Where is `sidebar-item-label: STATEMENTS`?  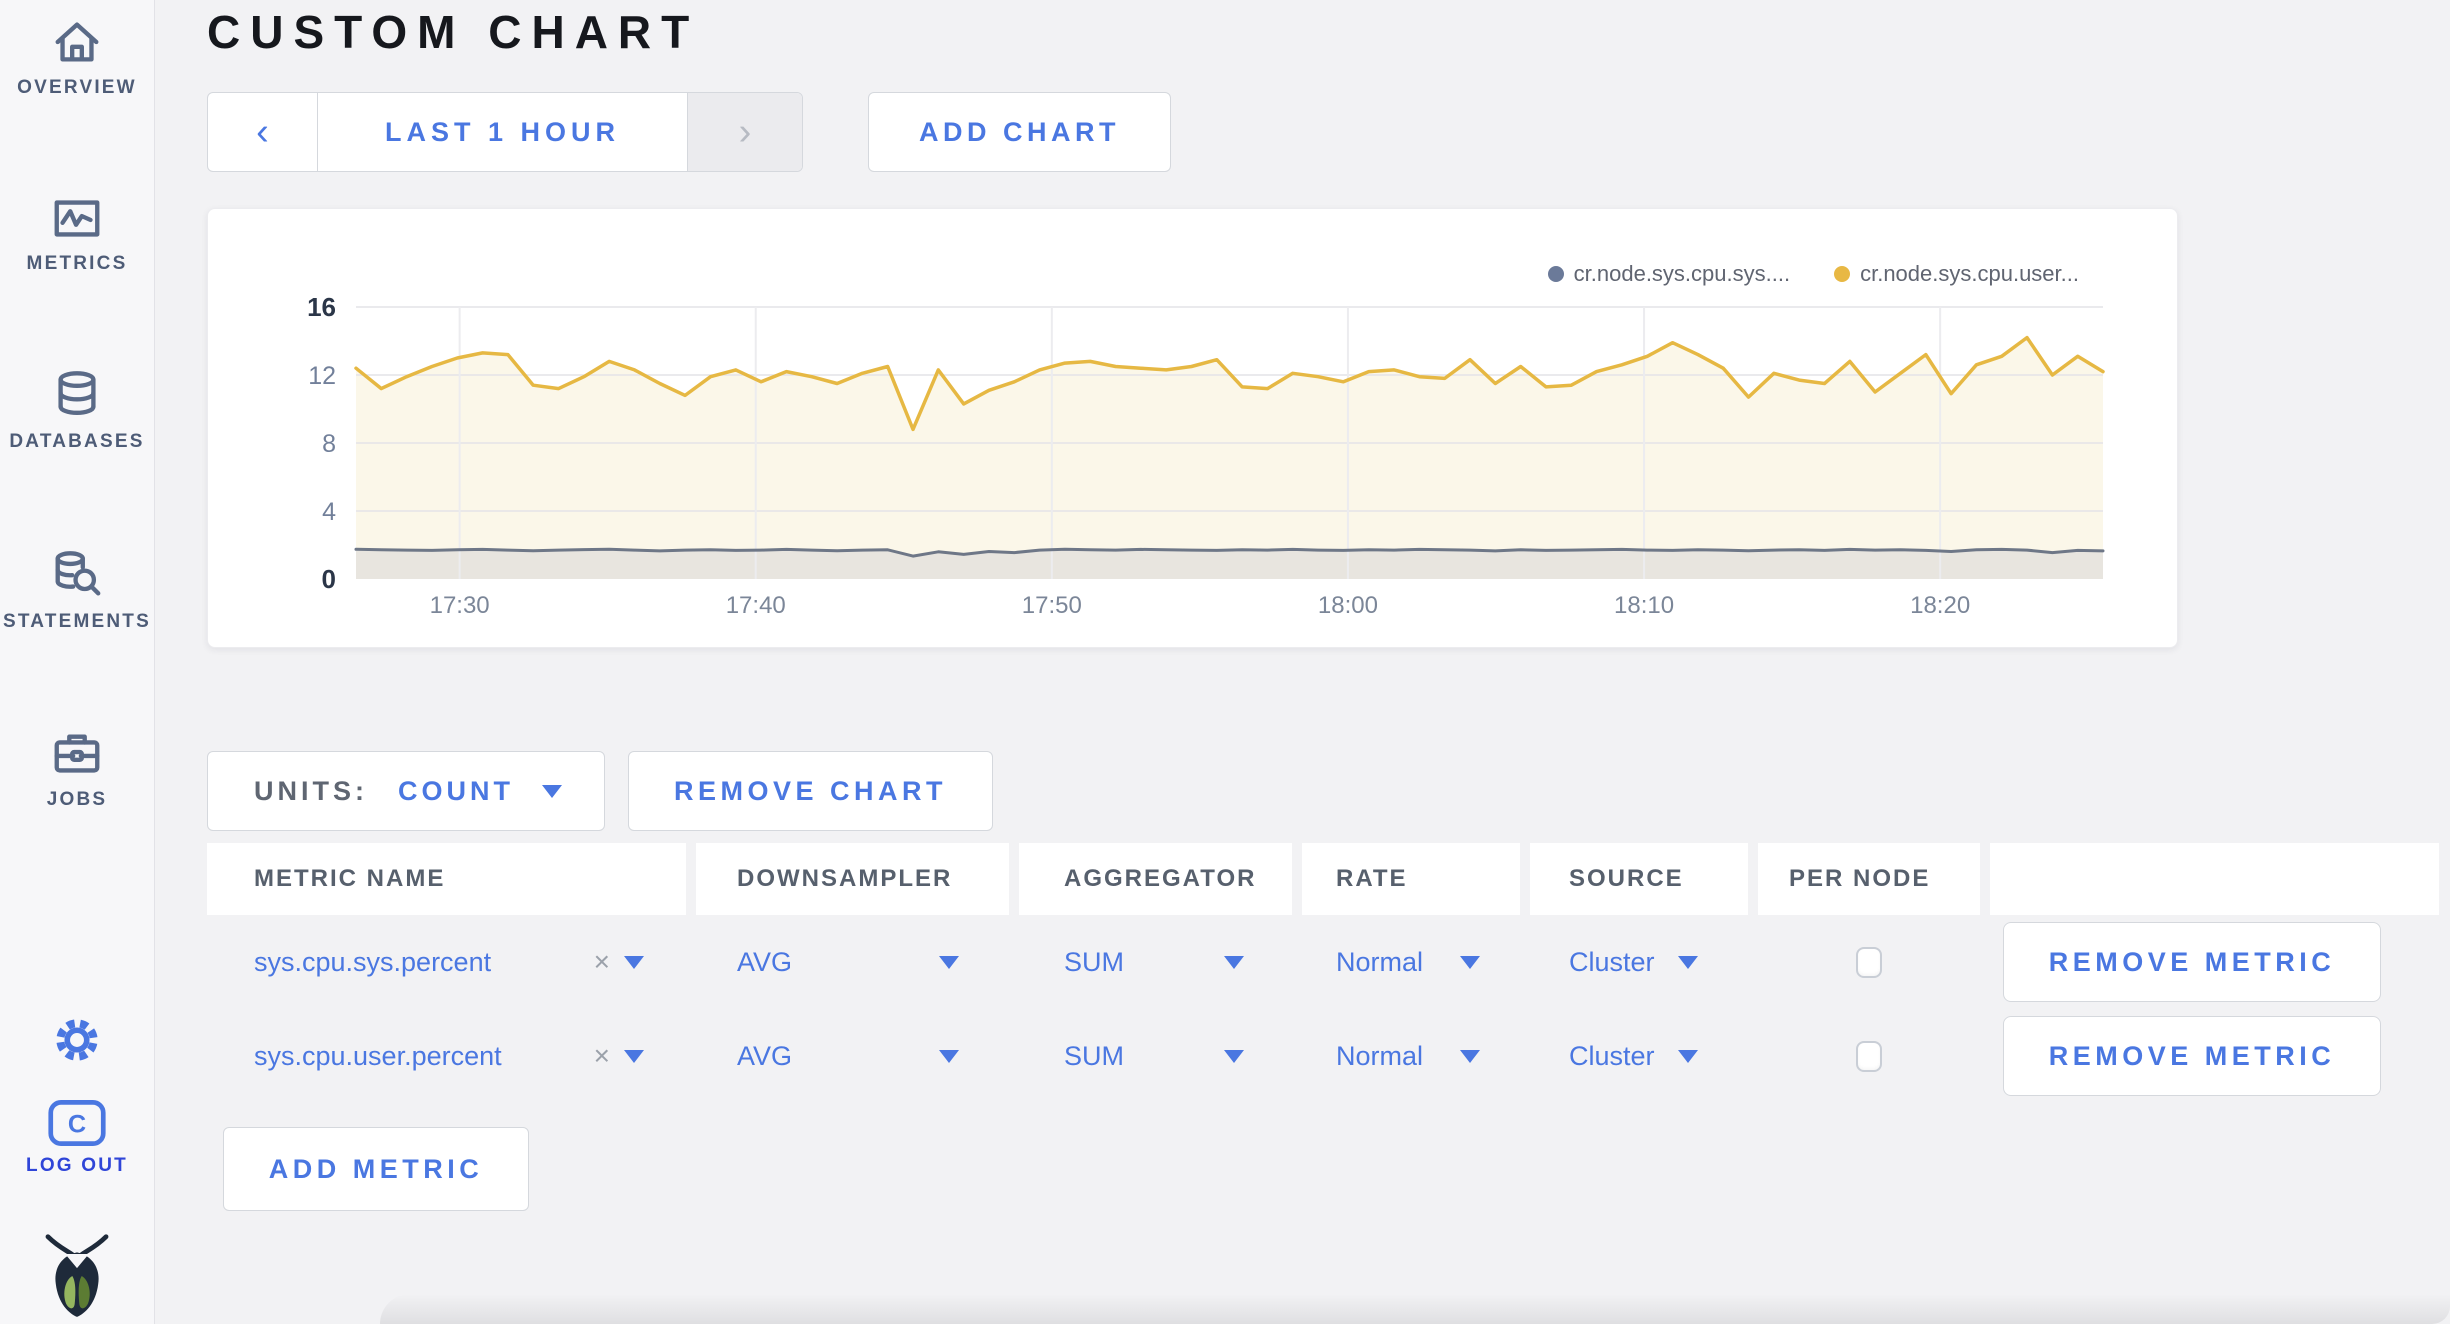 sidebar-item-label: STATEMENTS is located at coordinates (77, 621).